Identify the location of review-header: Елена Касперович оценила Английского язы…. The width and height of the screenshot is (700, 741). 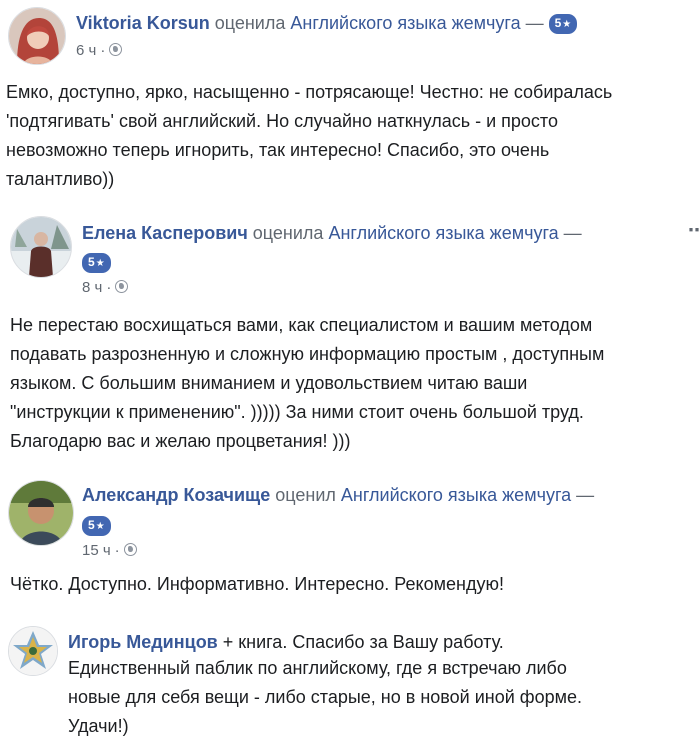
(332, 233).